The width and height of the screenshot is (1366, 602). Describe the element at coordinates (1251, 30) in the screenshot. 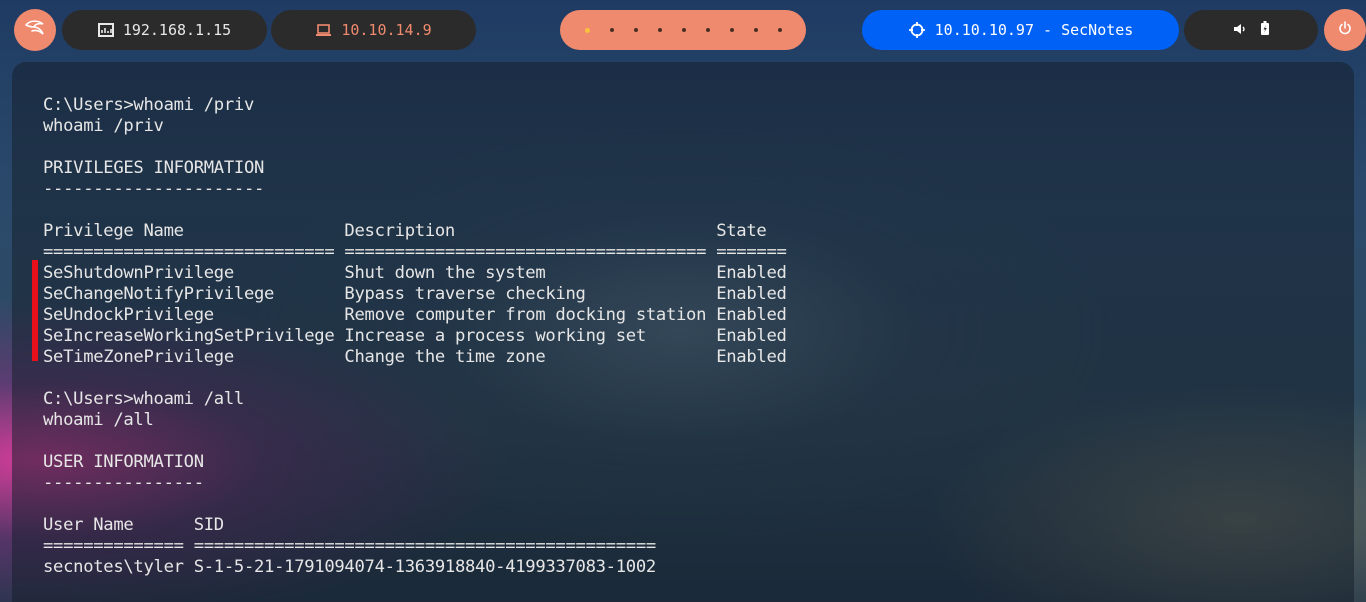

I see `system-tray` at that location.